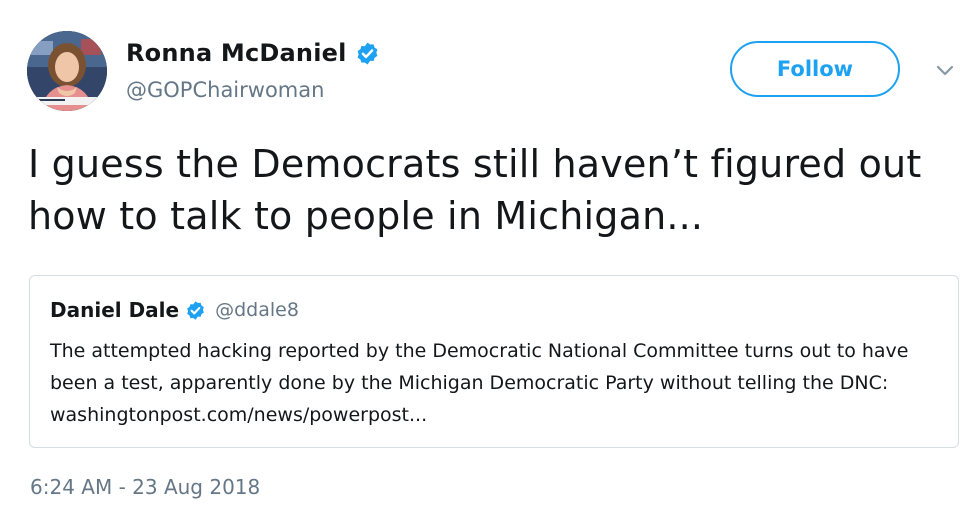 The height and width of the screenshot is (514, 980). Describe the element at coordinates (115, 310) in the screenshot. I see `quoted-author-name: Daniel Dale` at that location.